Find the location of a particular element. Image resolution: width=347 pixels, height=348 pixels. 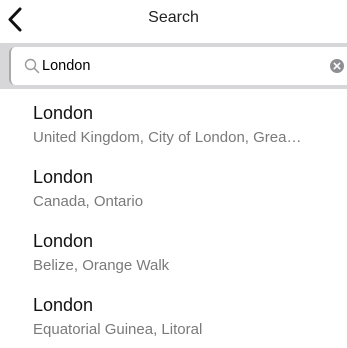

search-bar is located at coordinates (173, 66).